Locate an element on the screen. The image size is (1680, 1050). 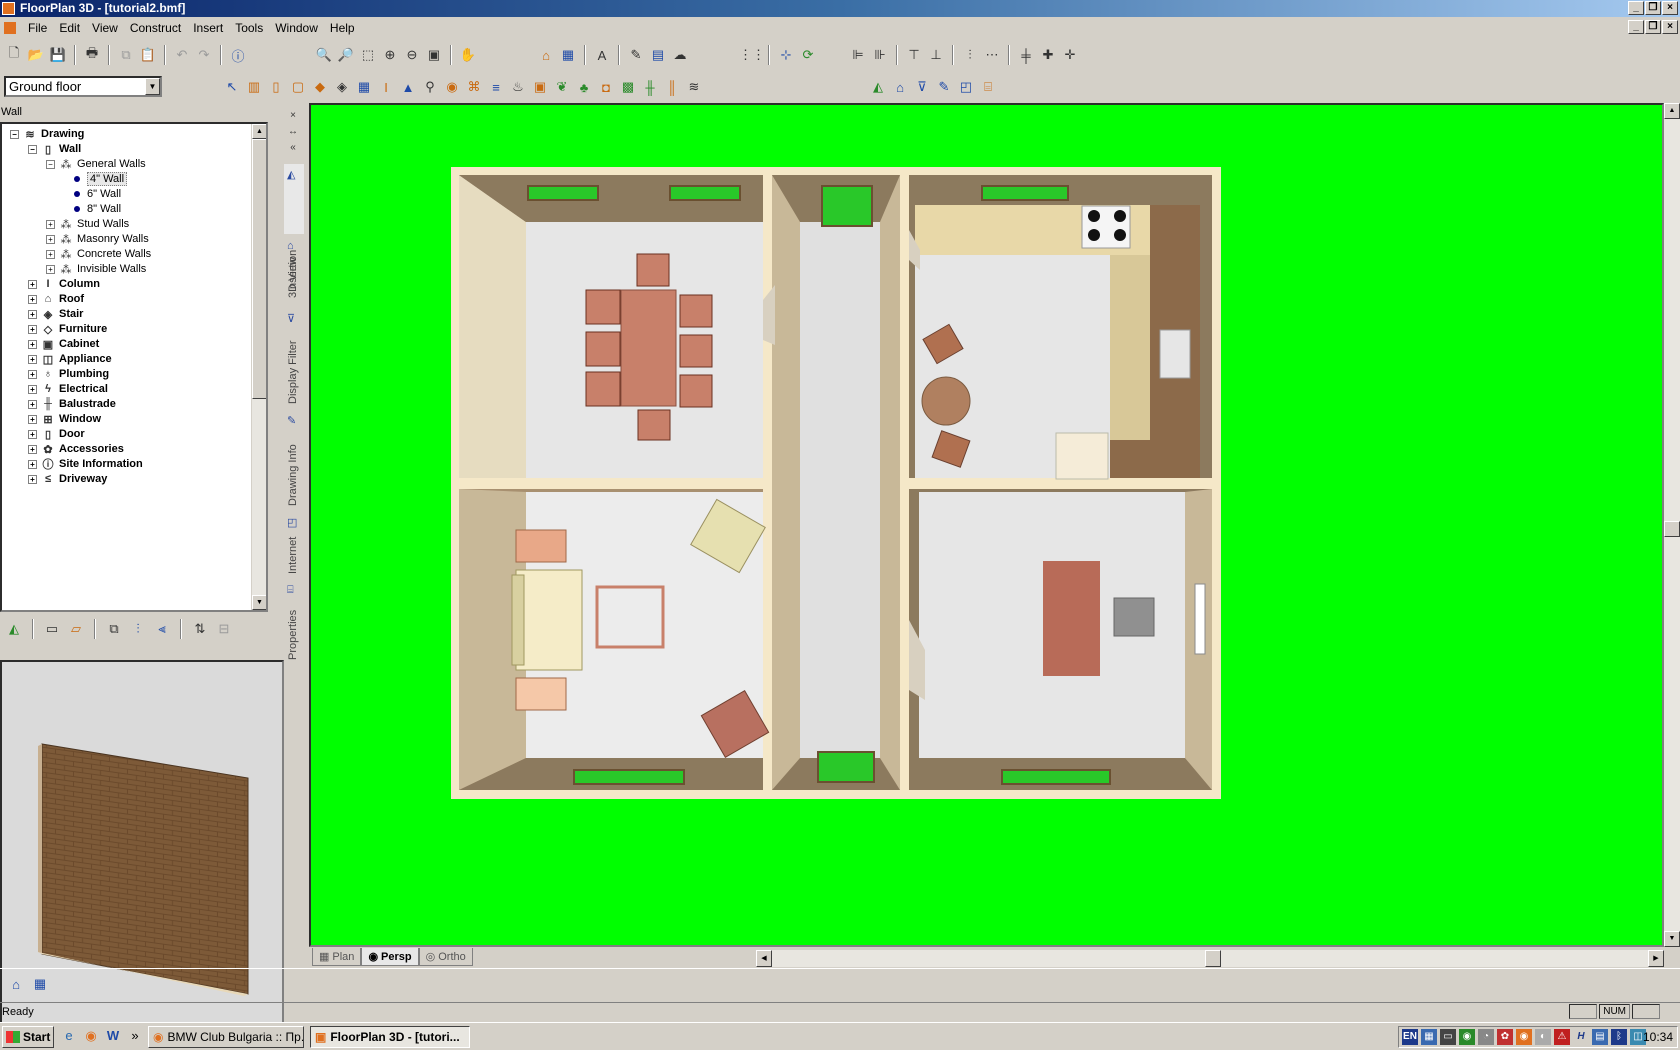
tree-item-general-walls: − ⁂ General Walls is located at coordinates (96, 164).